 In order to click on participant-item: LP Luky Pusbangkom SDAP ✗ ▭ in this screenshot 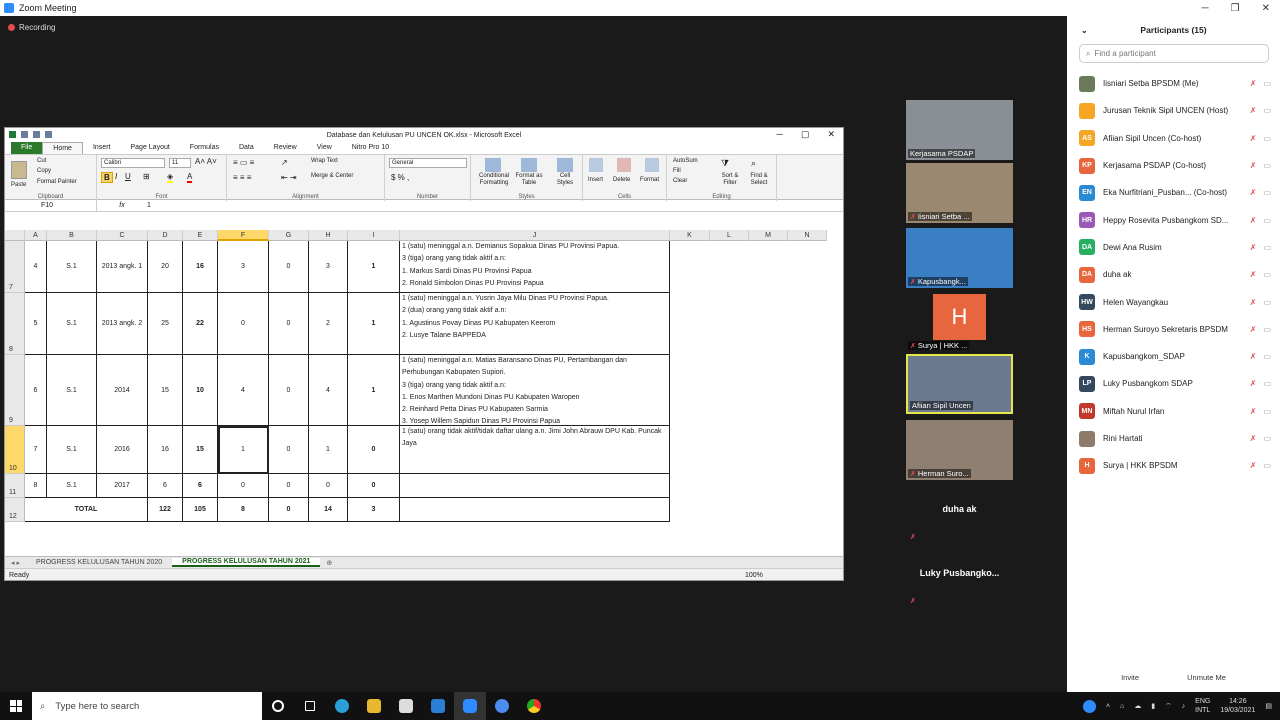, I will do `click(1173, 383)`.